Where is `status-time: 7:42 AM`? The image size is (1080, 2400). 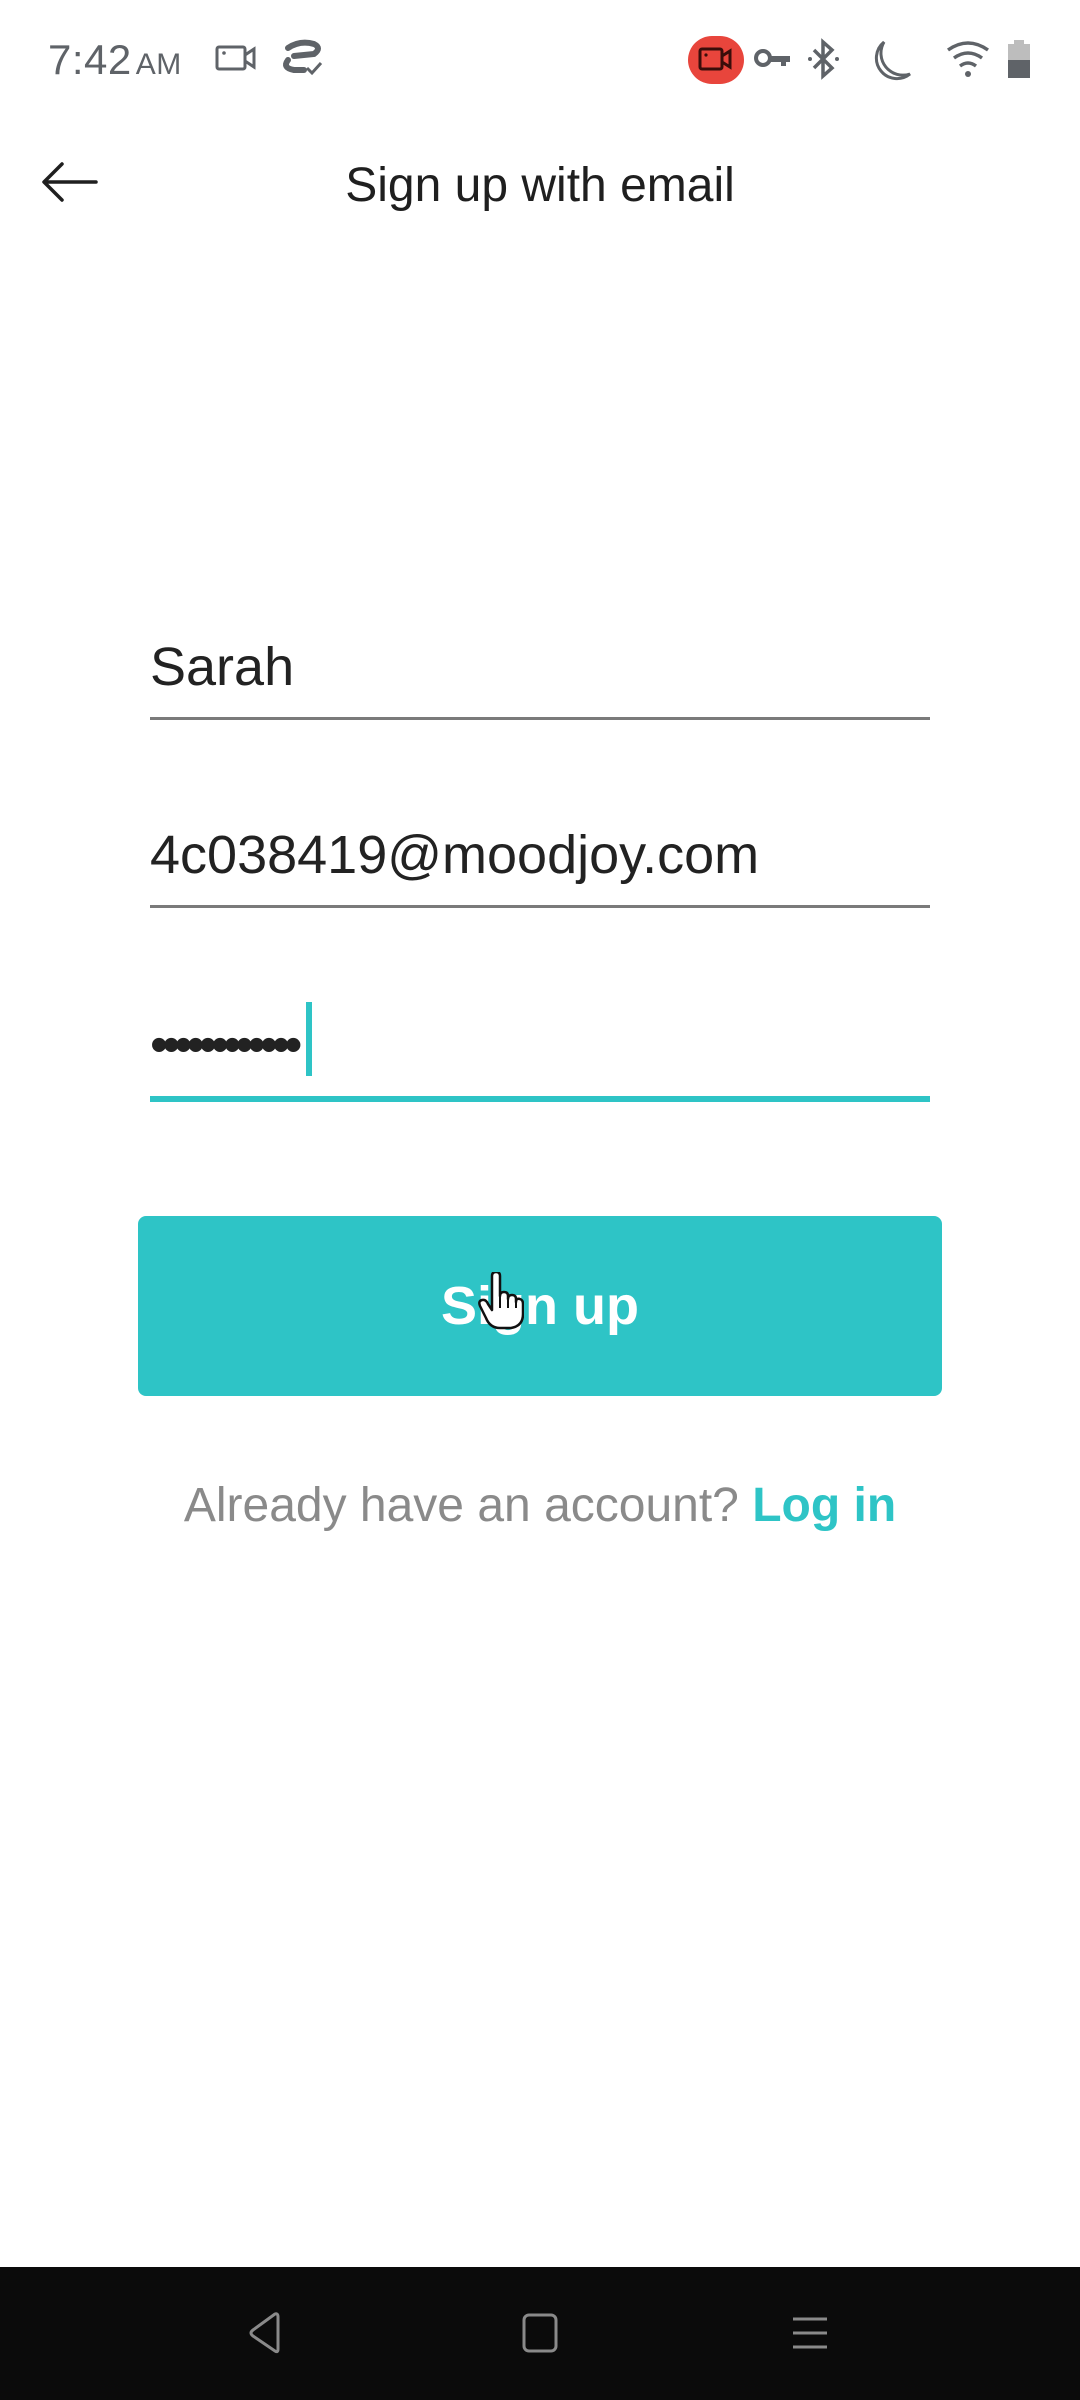
status-time: 7:42 AM is located at coordinates (115, 60).